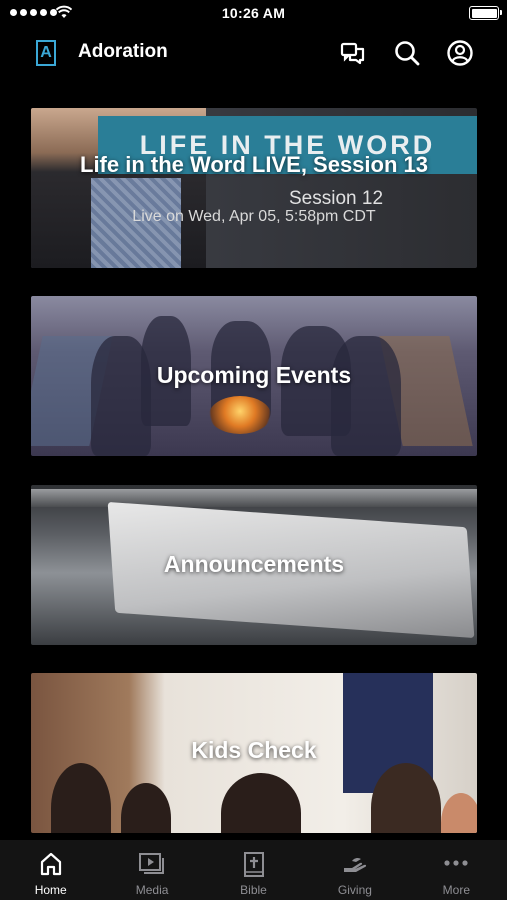 This screenshot has height=900, width=507. Describe the element at coordinates (50, 864) in the screenshot. I see `home-icon` at that location.